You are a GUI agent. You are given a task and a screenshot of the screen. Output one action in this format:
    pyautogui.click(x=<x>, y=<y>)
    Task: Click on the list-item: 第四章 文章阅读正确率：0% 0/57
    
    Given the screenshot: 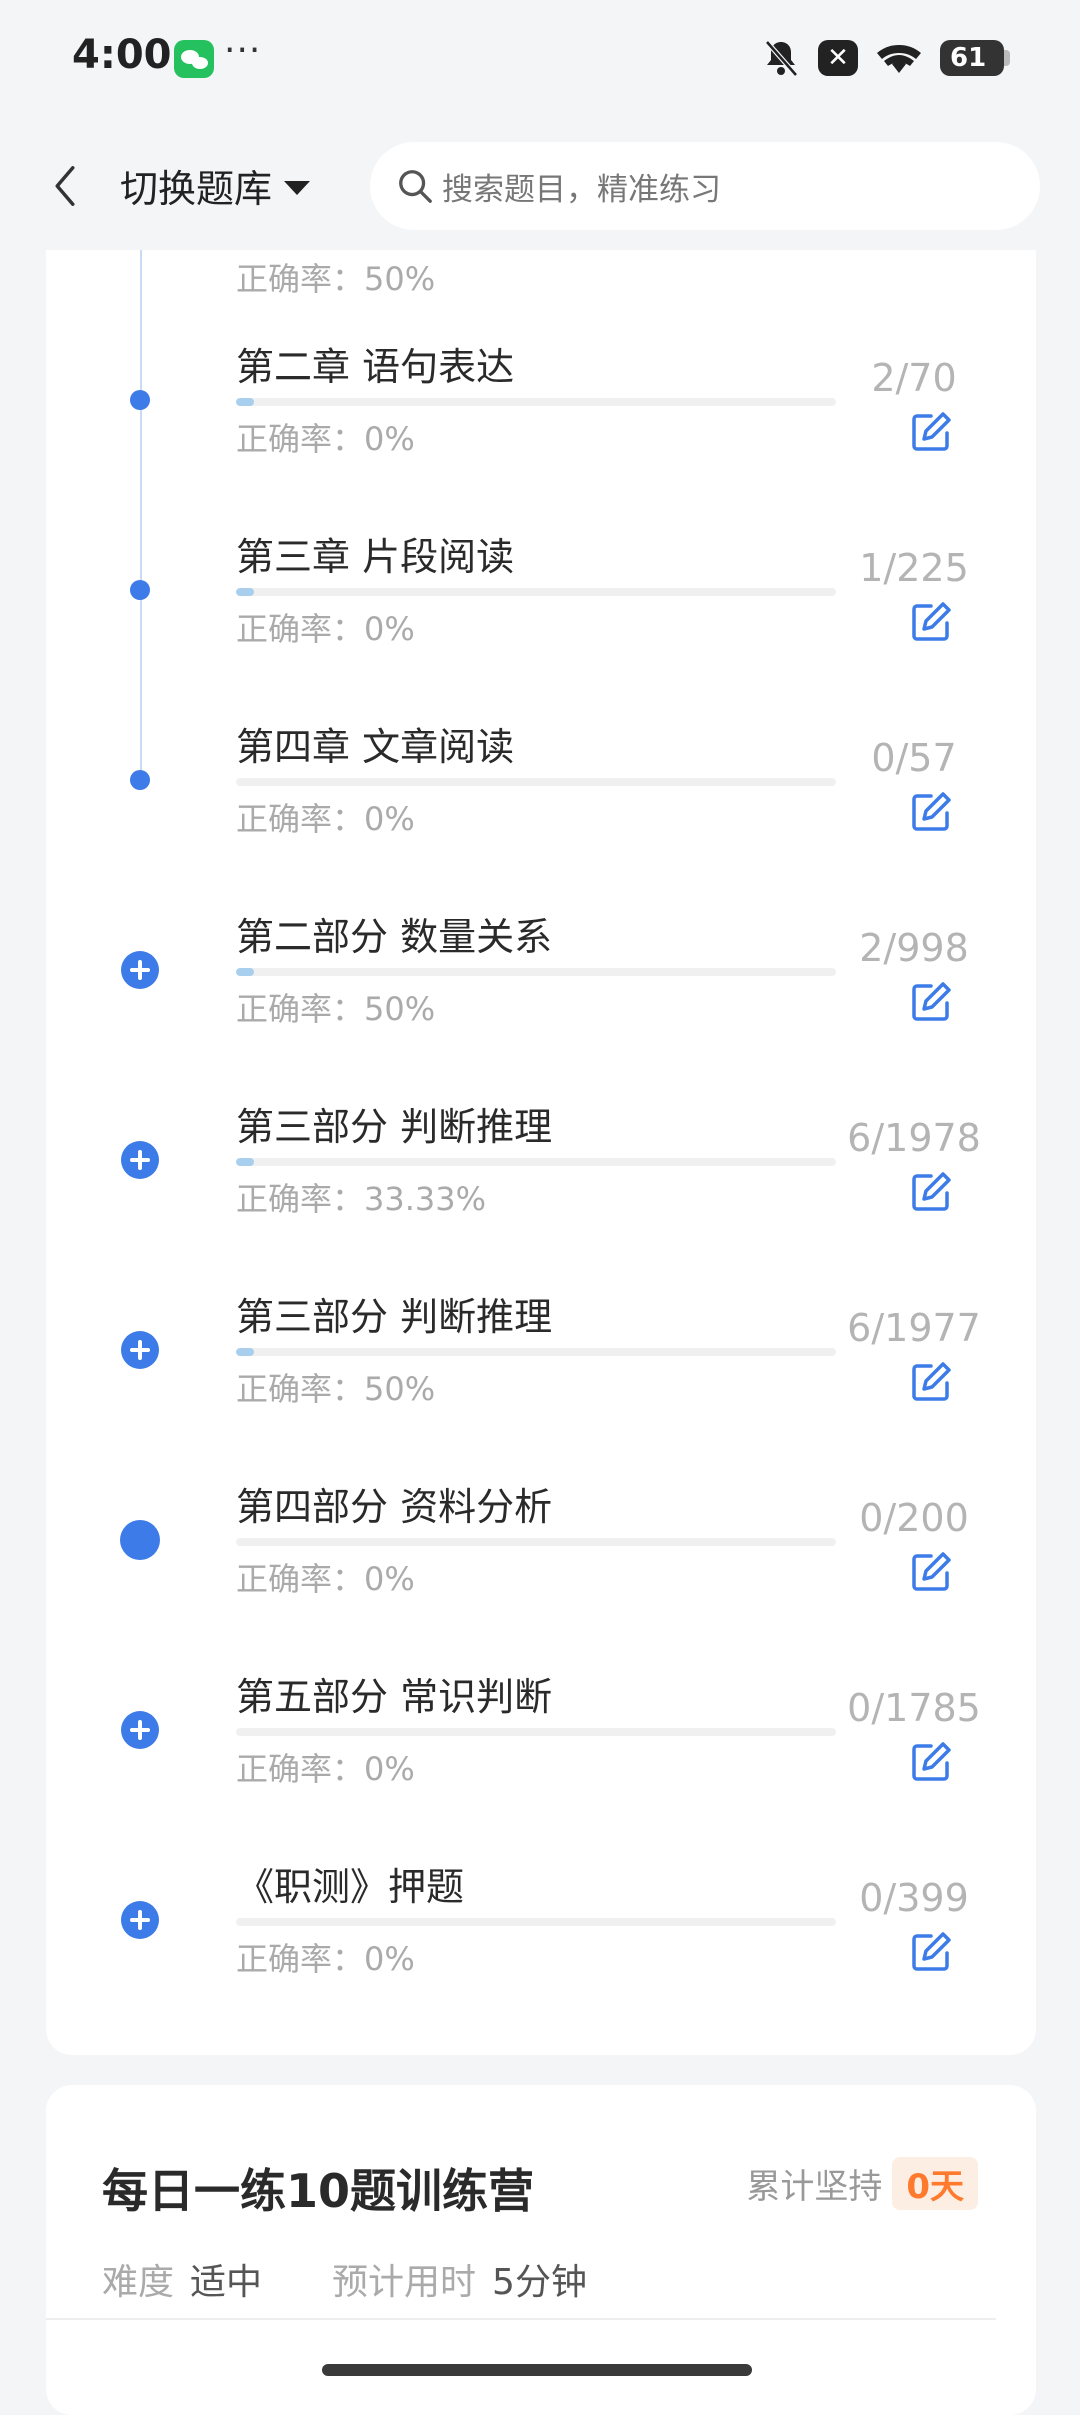 What is the action you would take?
    pyautogui.click(x=540, y=785)
    